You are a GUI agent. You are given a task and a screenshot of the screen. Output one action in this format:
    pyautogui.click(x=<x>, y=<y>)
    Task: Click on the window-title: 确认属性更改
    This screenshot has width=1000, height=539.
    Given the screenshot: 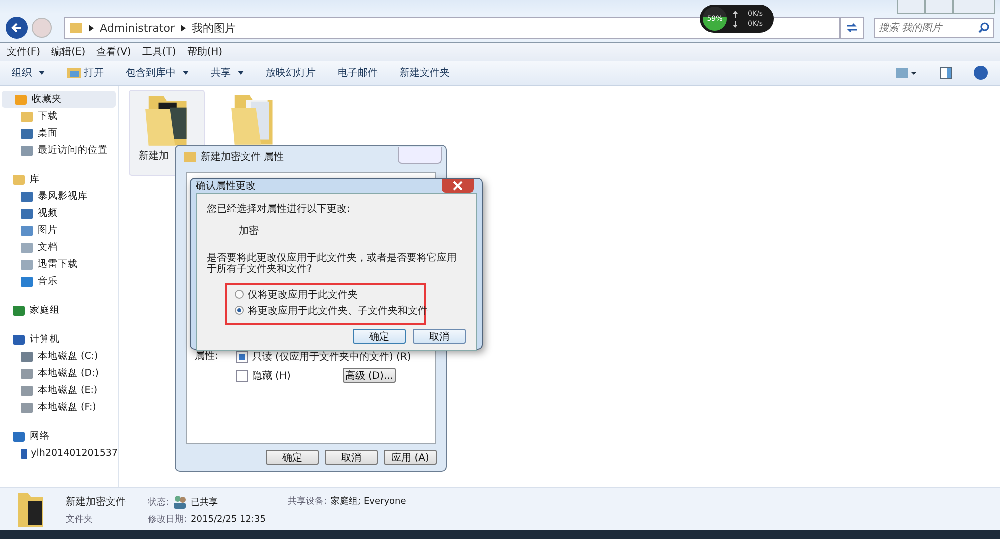 What is the action you would take?
    pyautogui.click(x=226, y=186)
    